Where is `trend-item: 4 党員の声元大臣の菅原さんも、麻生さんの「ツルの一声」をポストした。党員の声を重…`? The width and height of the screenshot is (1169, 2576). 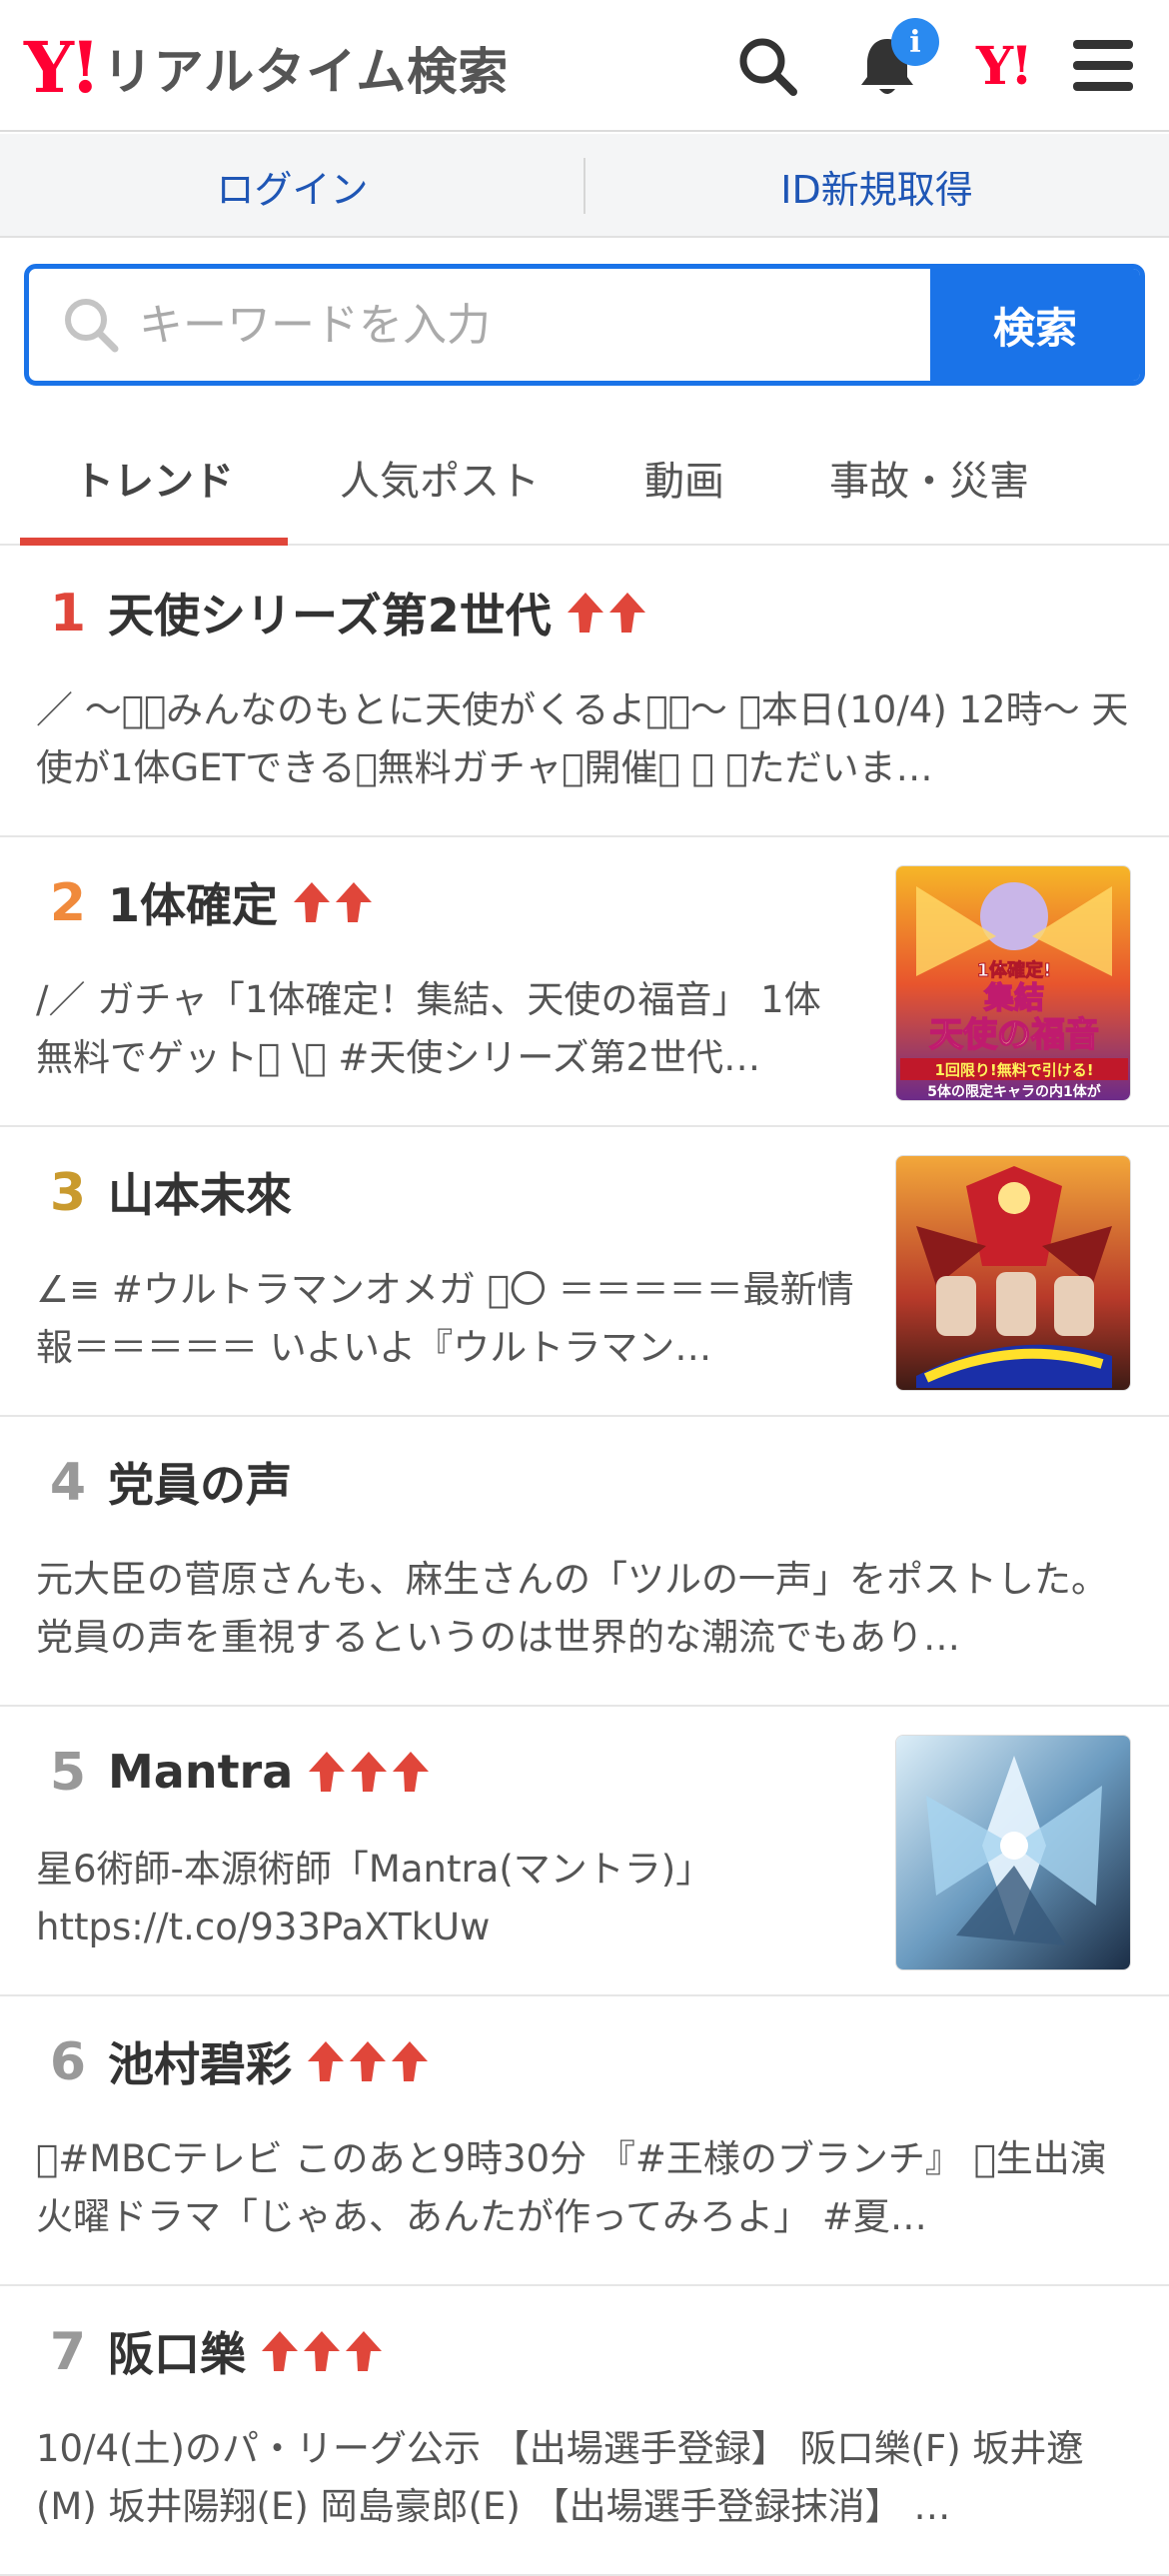 trend-item: 4 党員の声元大臣の菅原さんも、麻生さんの「ツルの一声」をポストした。党員の声を重… is located at coordinates (584, 1562).